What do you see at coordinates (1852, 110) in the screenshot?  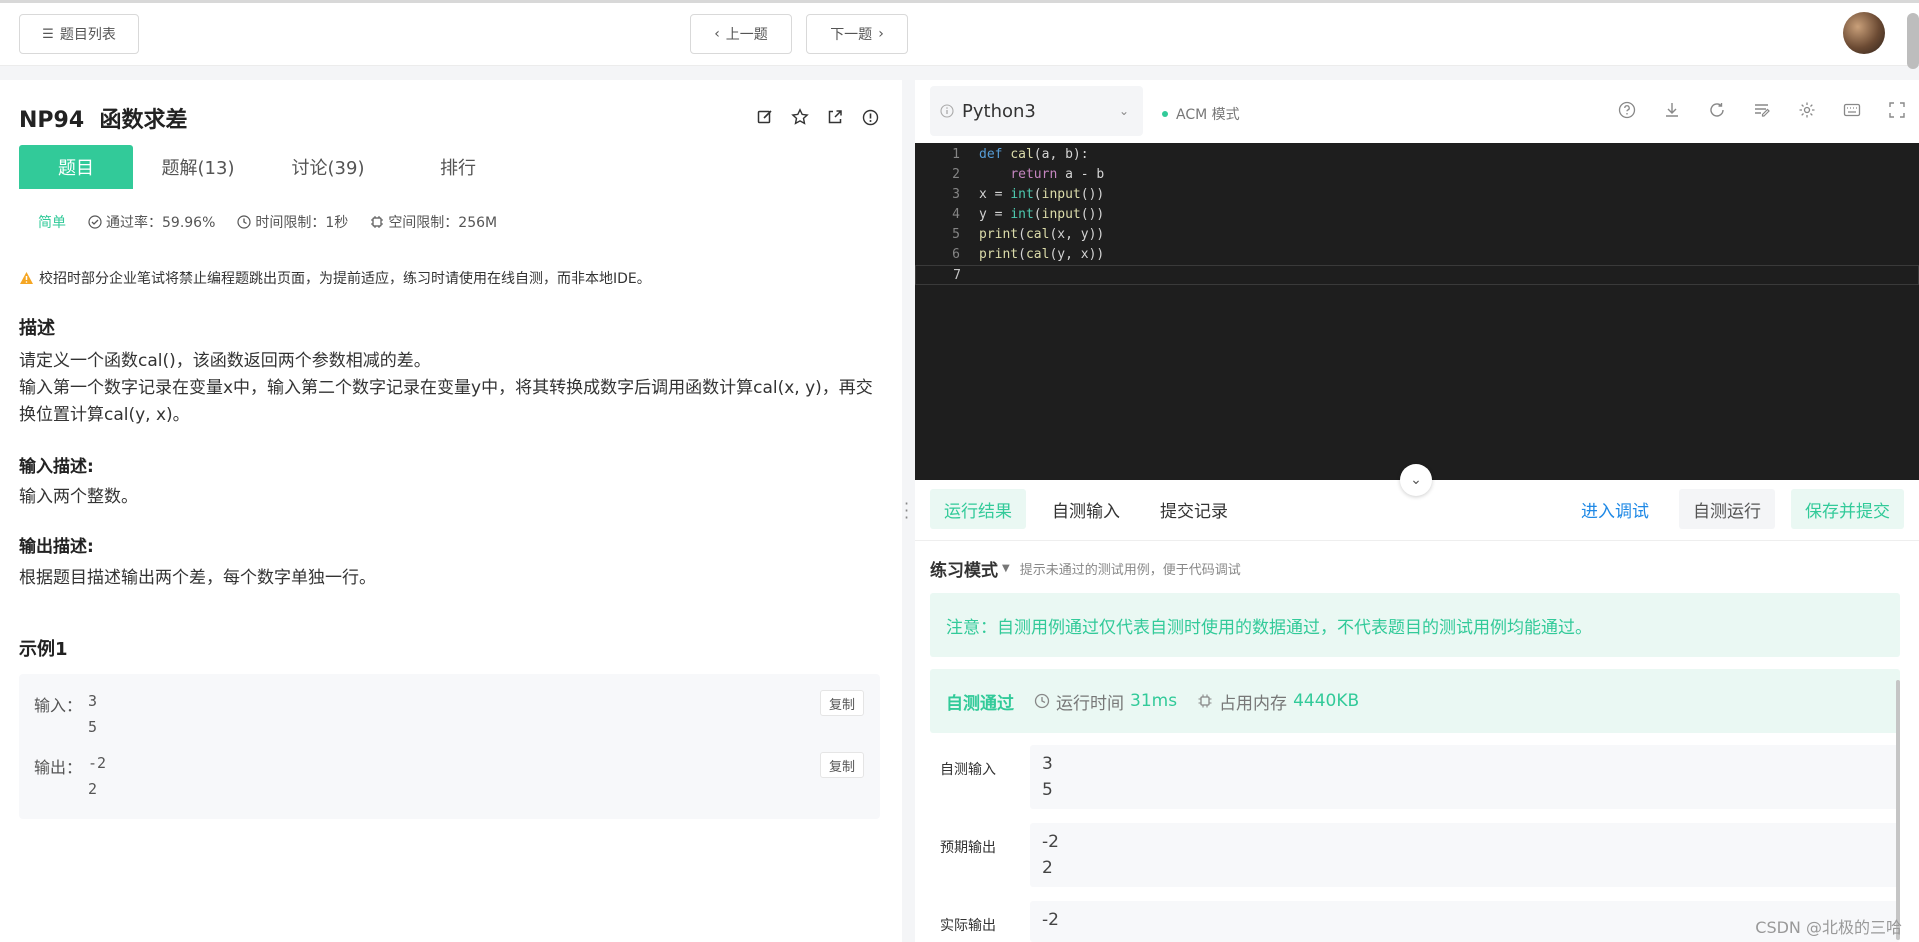 I see `keyboard-icon` at bounding box center [1852, 110].